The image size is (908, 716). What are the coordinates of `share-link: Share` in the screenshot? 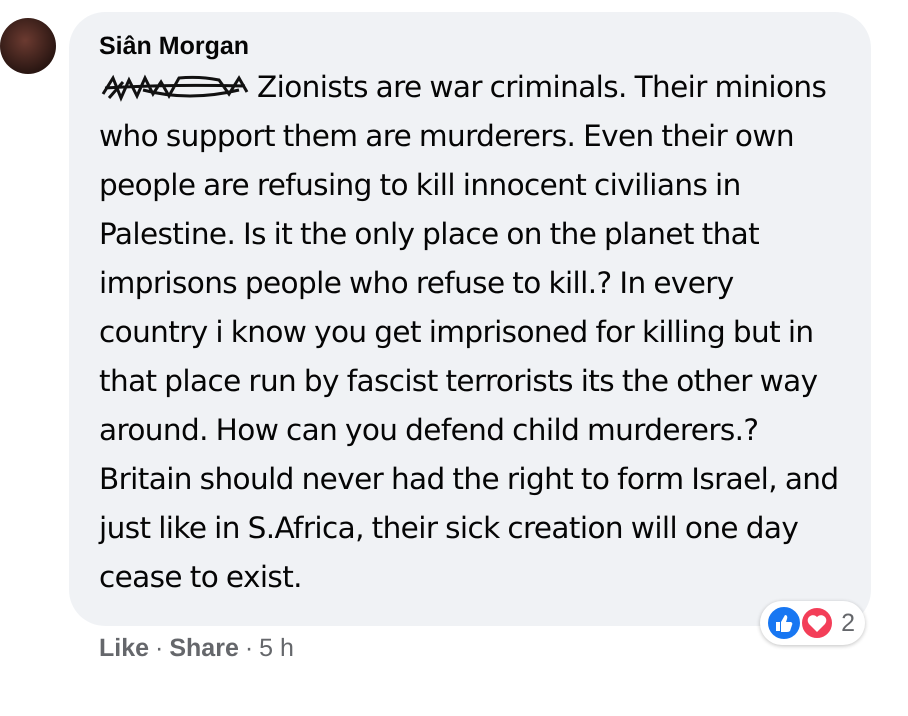 It's located at (204, 648).